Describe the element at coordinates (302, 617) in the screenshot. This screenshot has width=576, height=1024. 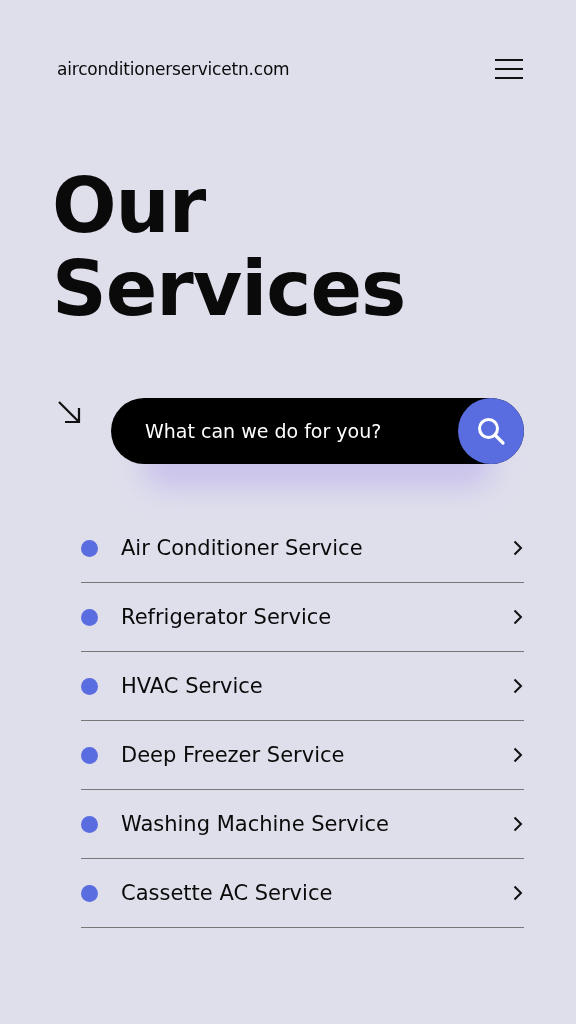
I see `service-item: Refrigerator Service` at that location.